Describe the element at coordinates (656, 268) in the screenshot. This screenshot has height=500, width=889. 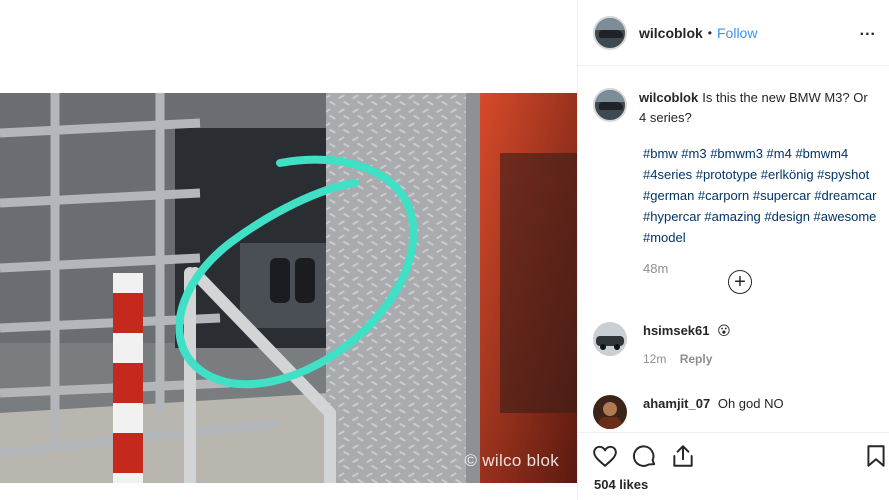
I see `caption-timestamp: 48m` at that location.